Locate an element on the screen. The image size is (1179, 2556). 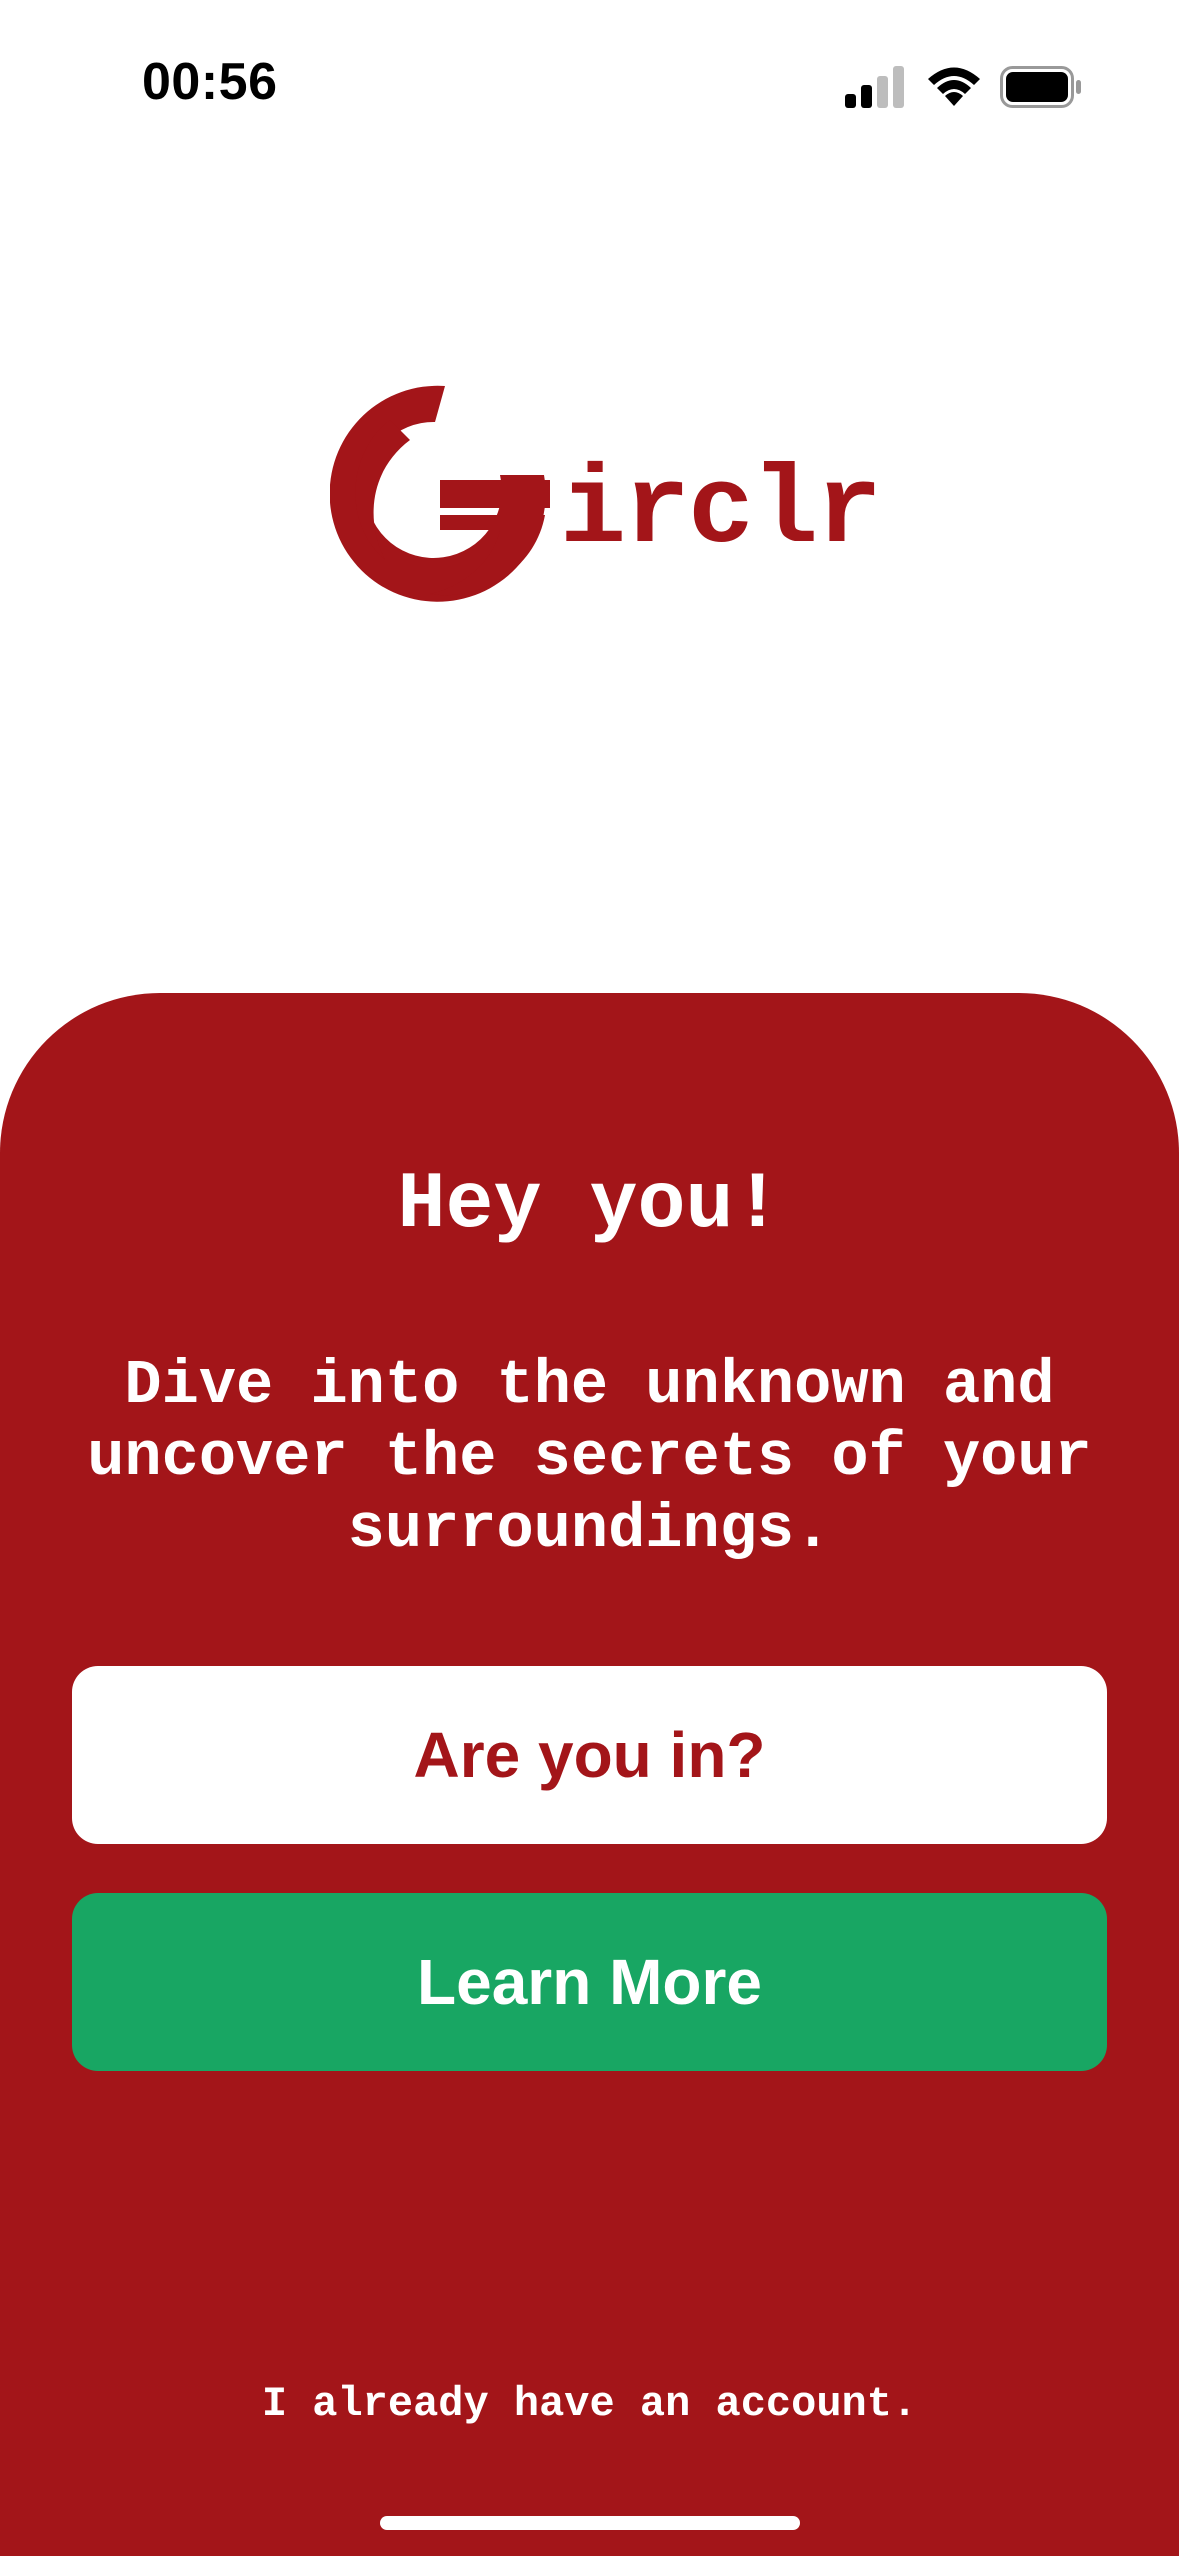
circle-swoosh-logo-icon is located at coordinates (440, 493).